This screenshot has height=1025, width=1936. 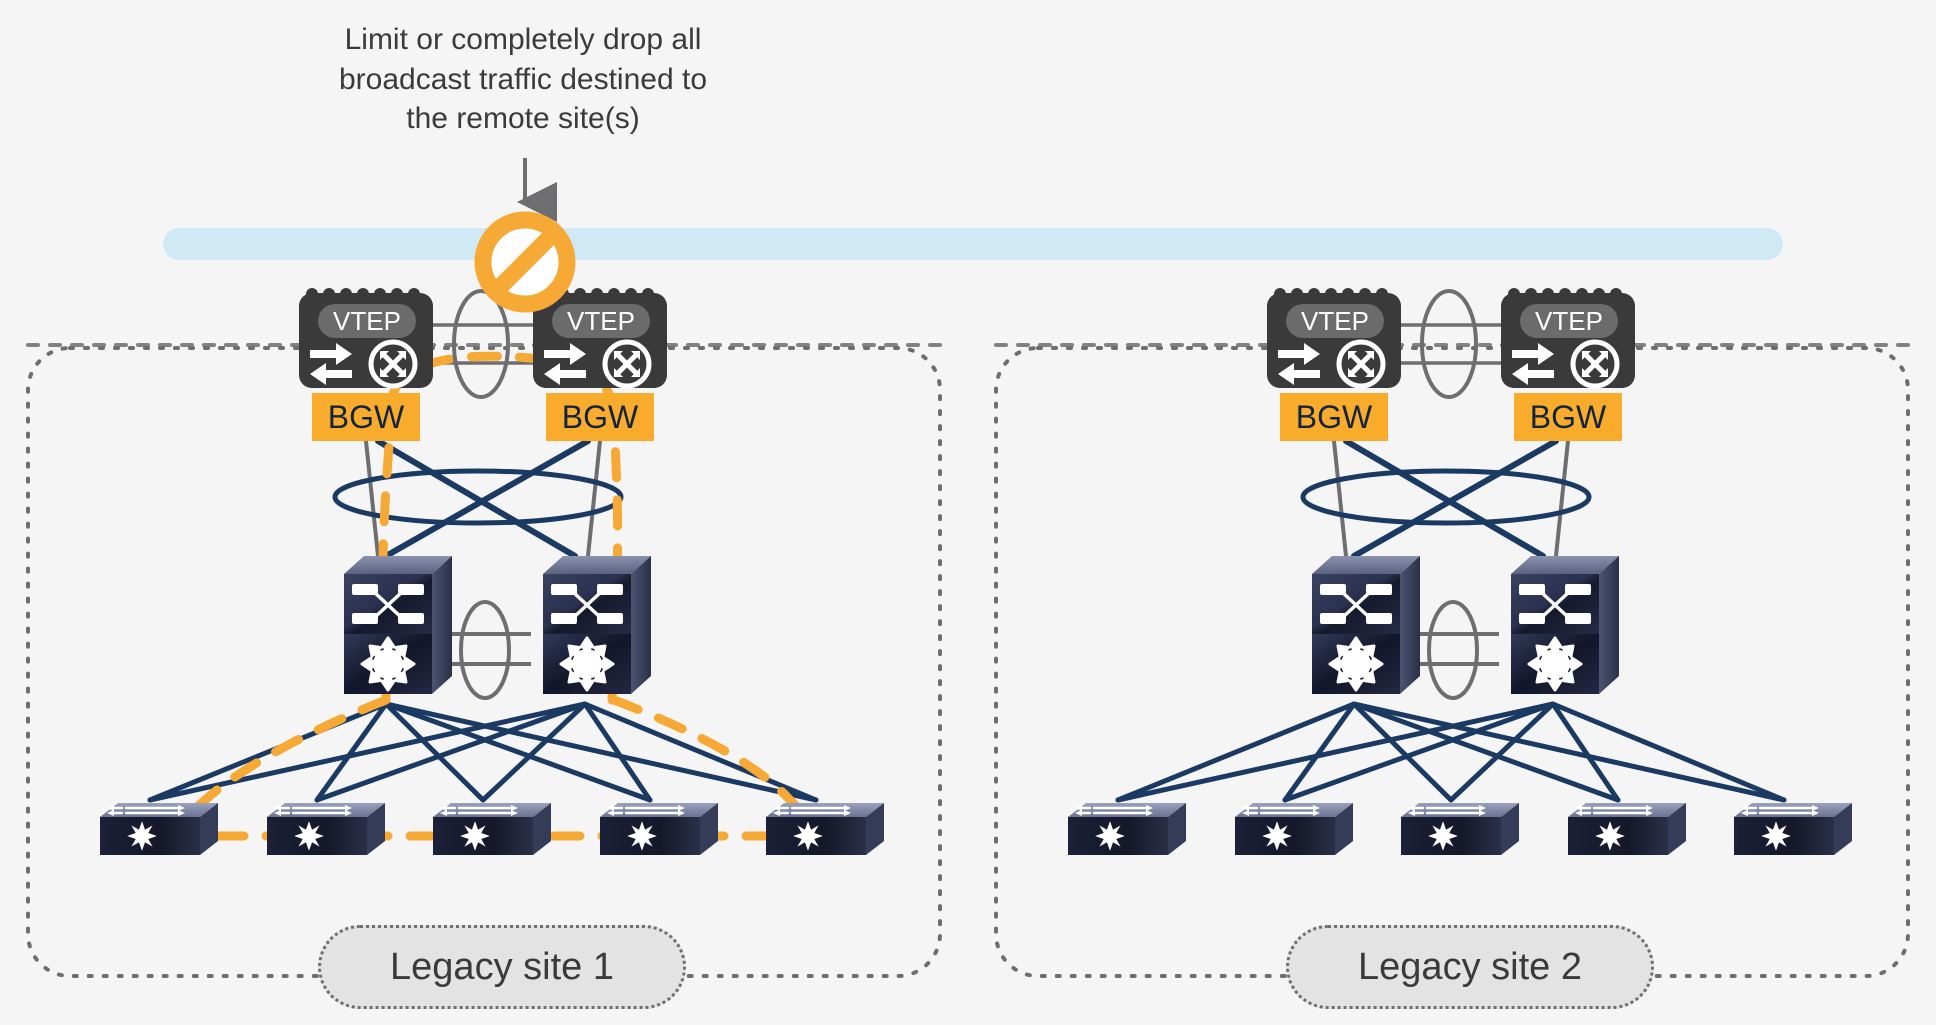 I want to click on bgw-right-site1: BGW, so click(x=600, y=364).